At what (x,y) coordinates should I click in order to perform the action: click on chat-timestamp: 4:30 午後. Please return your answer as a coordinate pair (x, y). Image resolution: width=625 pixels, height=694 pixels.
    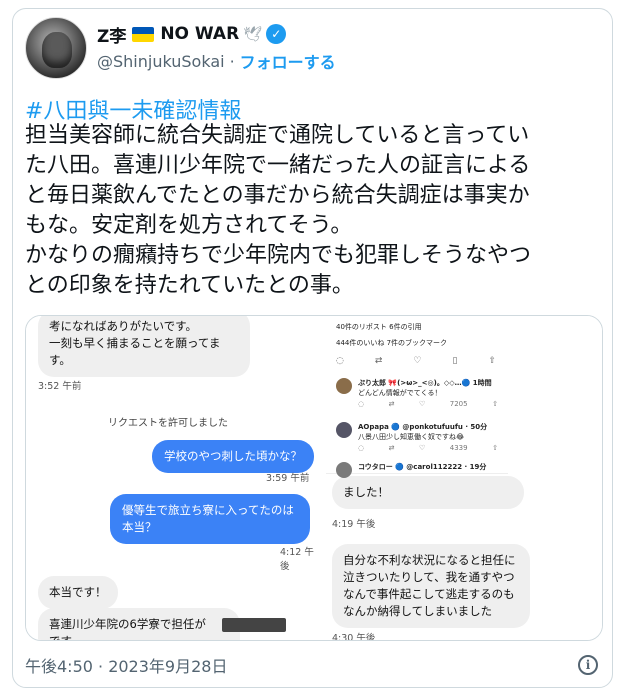
    Looking at the image, I should click on (354, 637).